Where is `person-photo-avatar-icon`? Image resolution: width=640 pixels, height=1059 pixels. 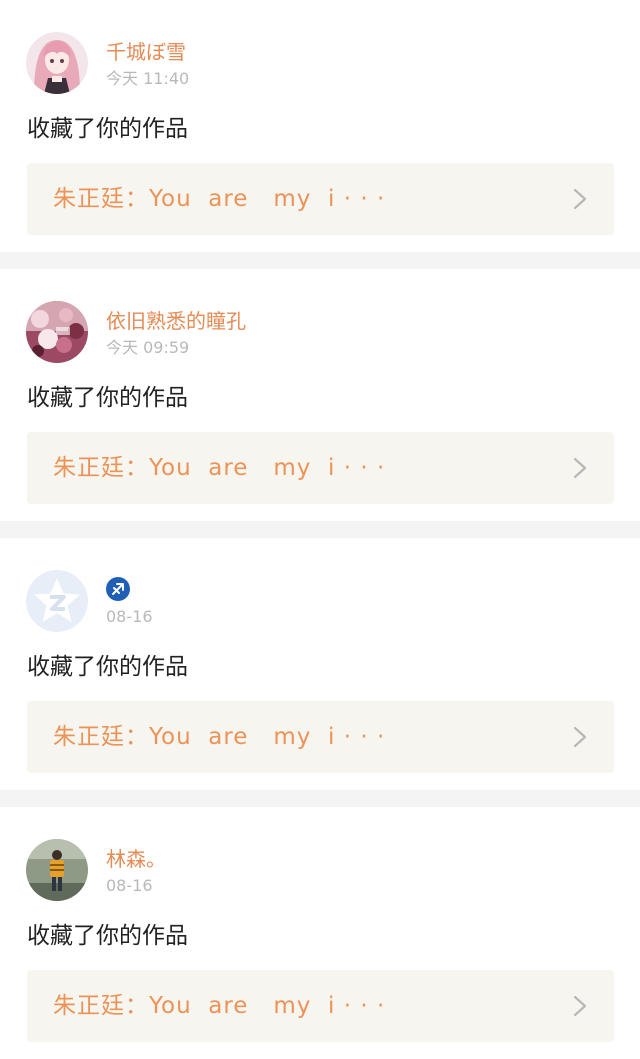
person-photo-avatar-icon is located at coordinates (57, 870).